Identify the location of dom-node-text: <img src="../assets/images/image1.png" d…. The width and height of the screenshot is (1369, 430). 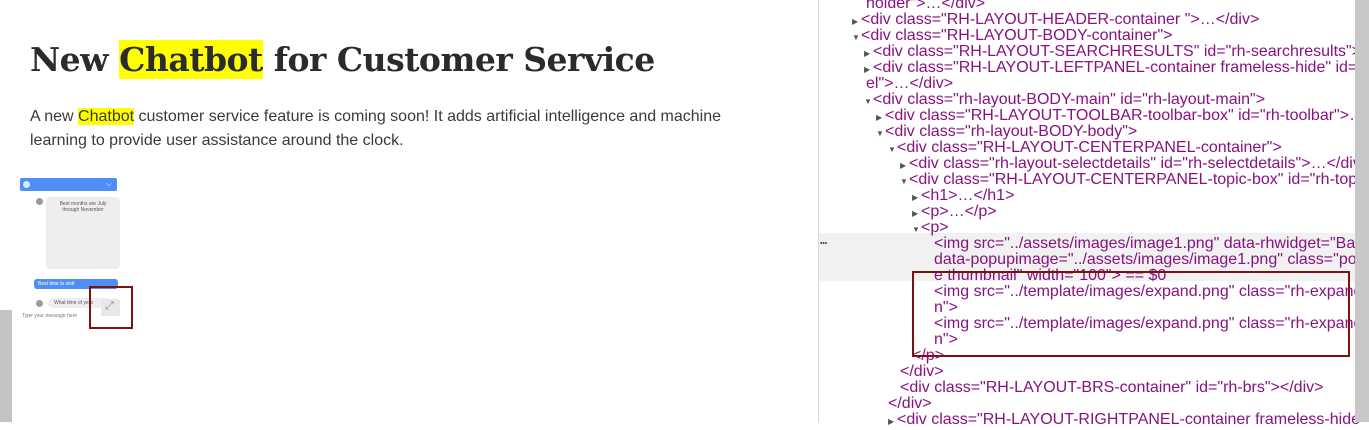
(1151, 243).